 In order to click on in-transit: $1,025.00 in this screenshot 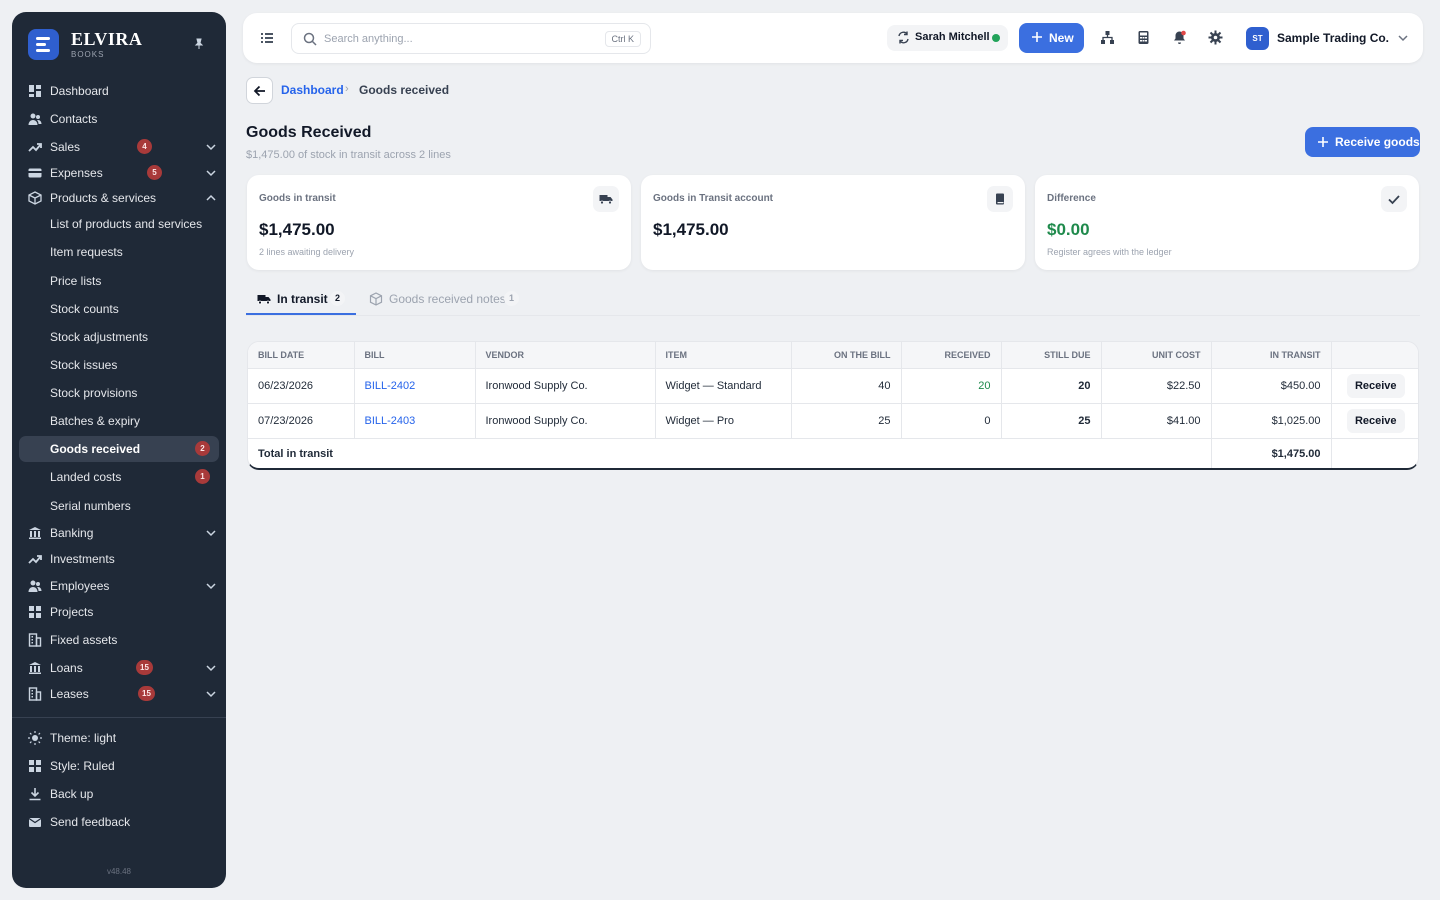, I will do `click(1271, 421)`.